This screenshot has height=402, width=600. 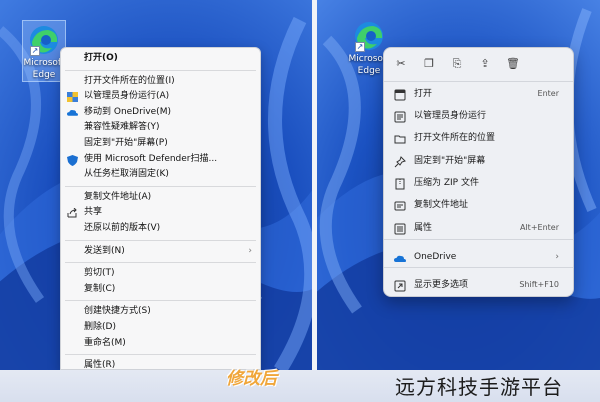 I want to click on classic-menu-item: 复制(C), so click(x=160, y=290).